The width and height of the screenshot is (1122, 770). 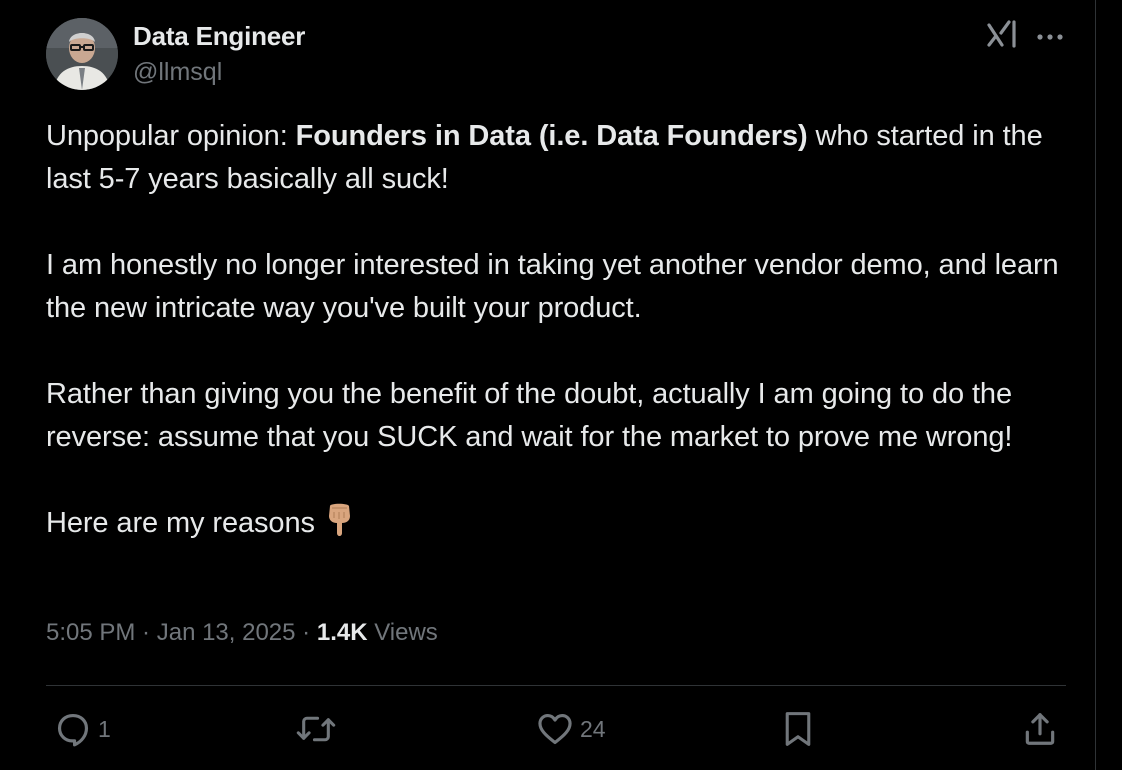 I want to click on action-bar: 1 24, so click(x=556, y=729).